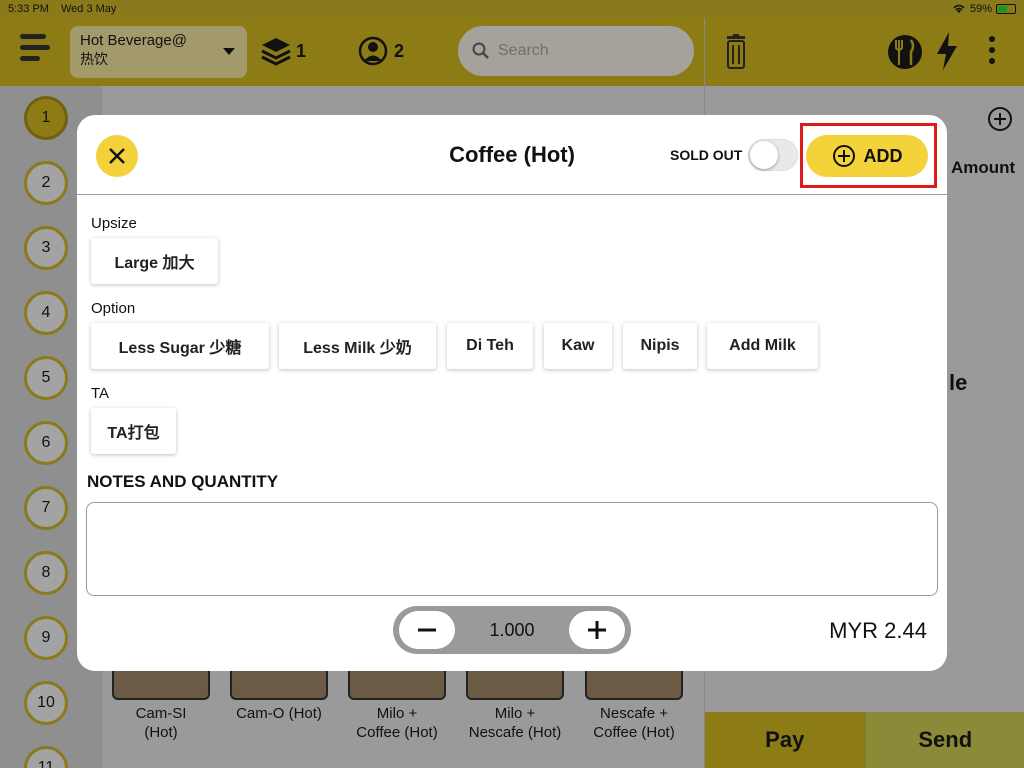 This screenshot has width=1024, height=768. What do you see at coordinates (46, 248) in the screenshot?
I see `table-button: 3` at bounding box center [46, 248].